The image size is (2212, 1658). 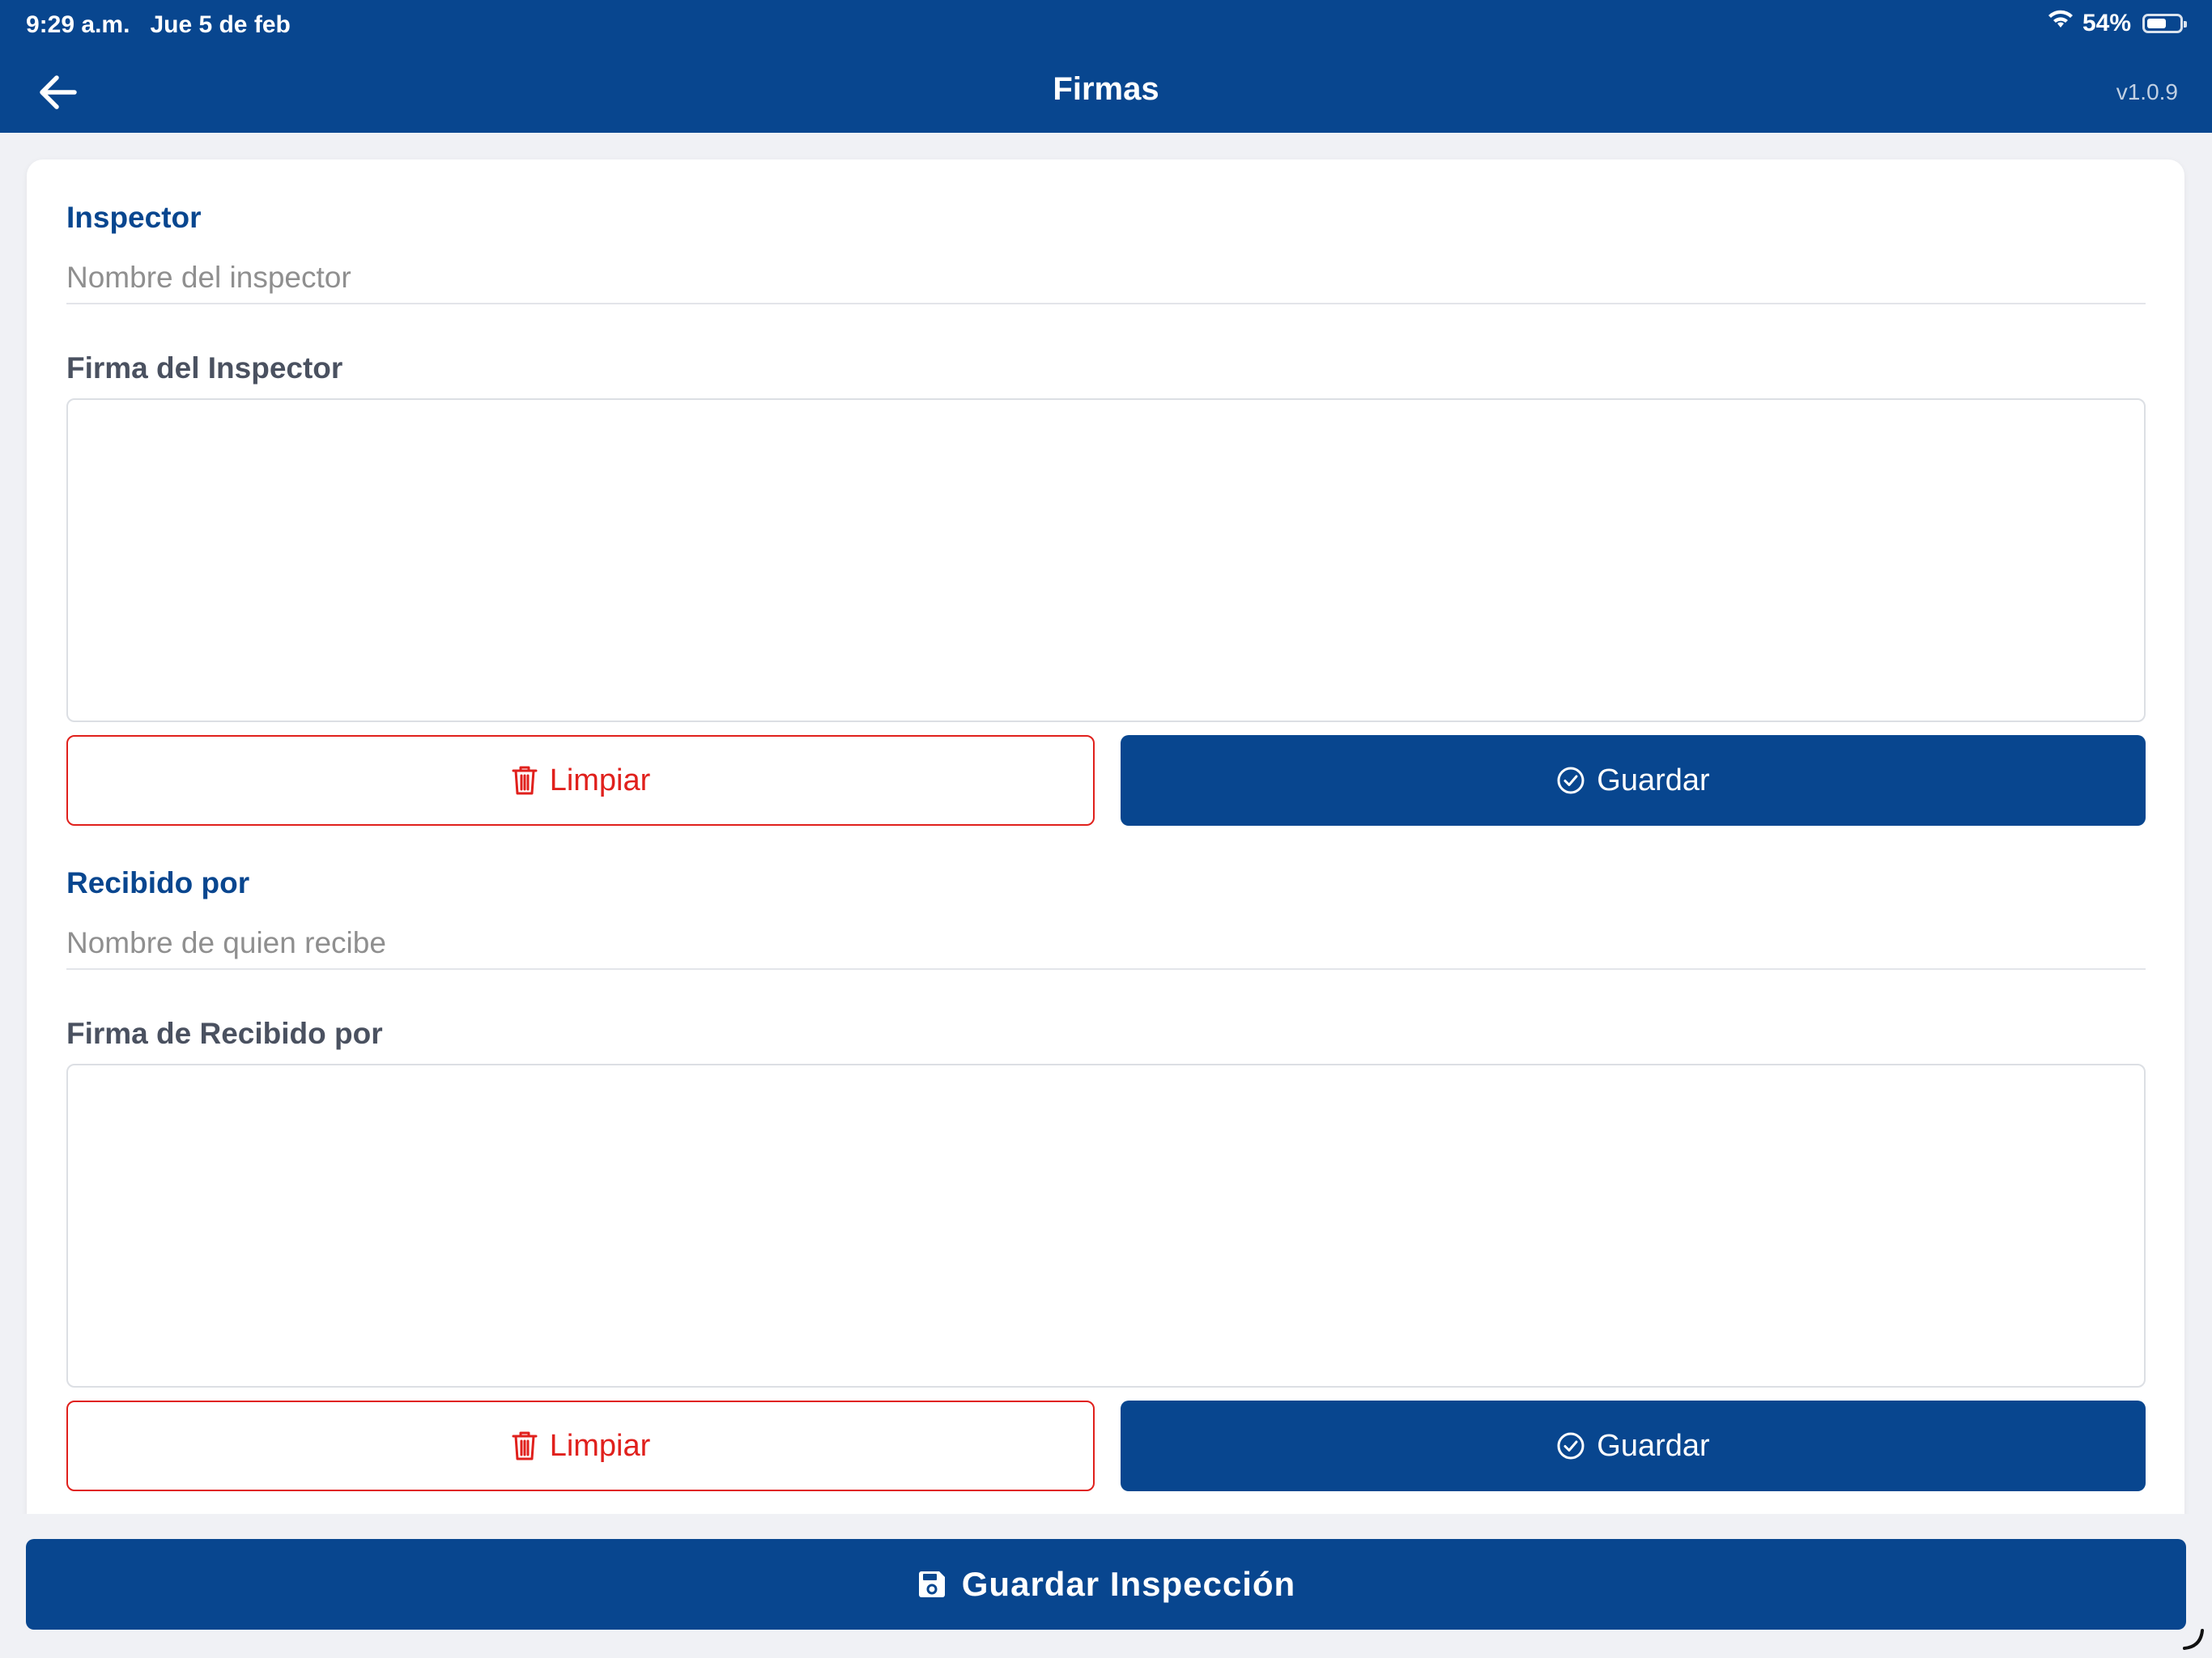 What do you see at coordinates (1654, 1445) in the screenshot?
I see `receiver-save-label: Guardar` at bounding box center [1654, 1445].